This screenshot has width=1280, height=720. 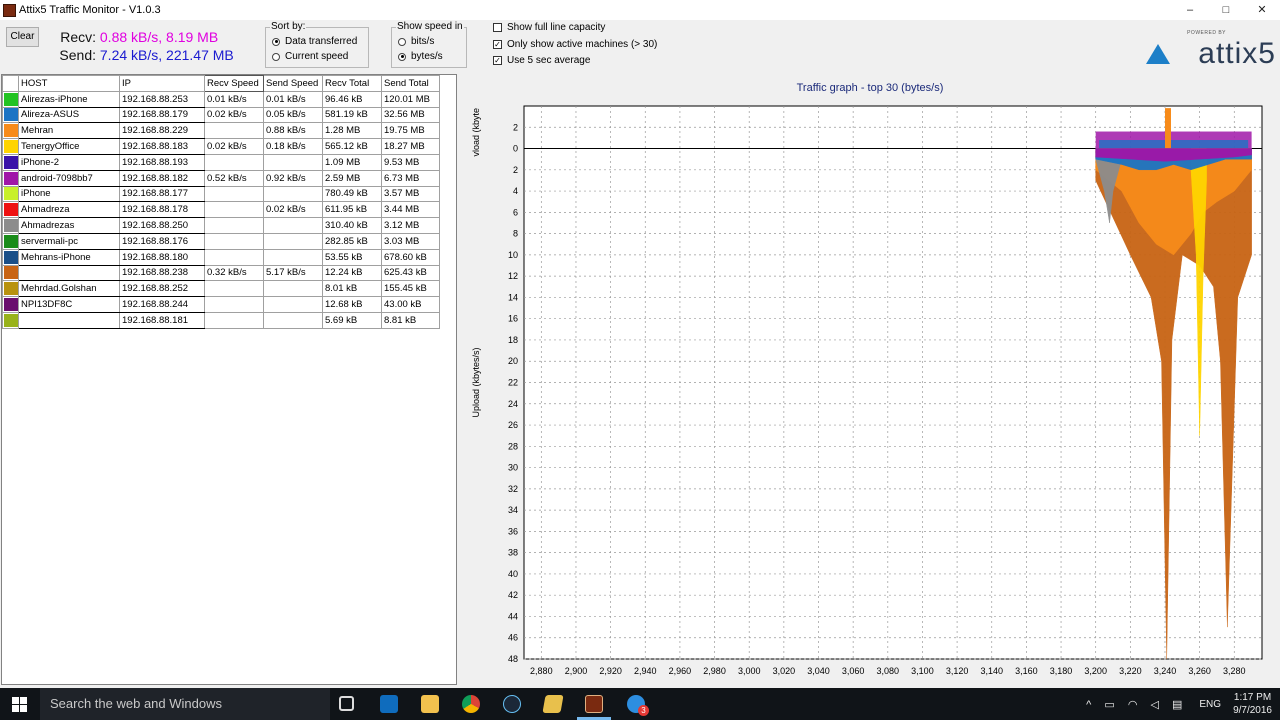 I want to click on attix5-logo: POWERED BY attix5, so click(x=1211, y=49).